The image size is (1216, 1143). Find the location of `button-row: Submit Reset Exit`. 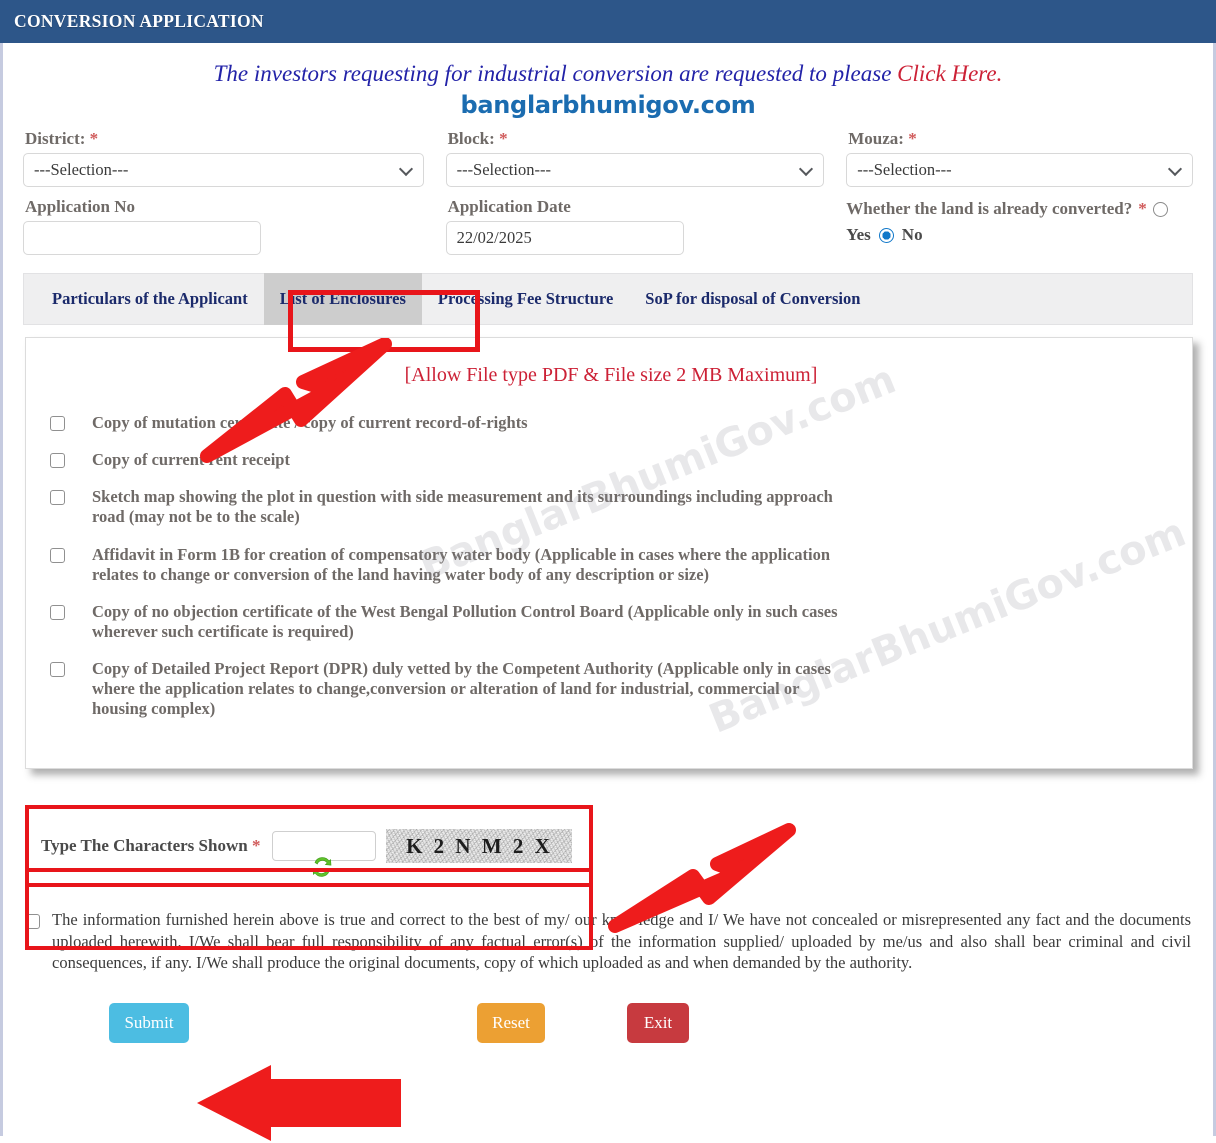

button-row: Submit Reset Exit is located at coordinates (608, 1023).